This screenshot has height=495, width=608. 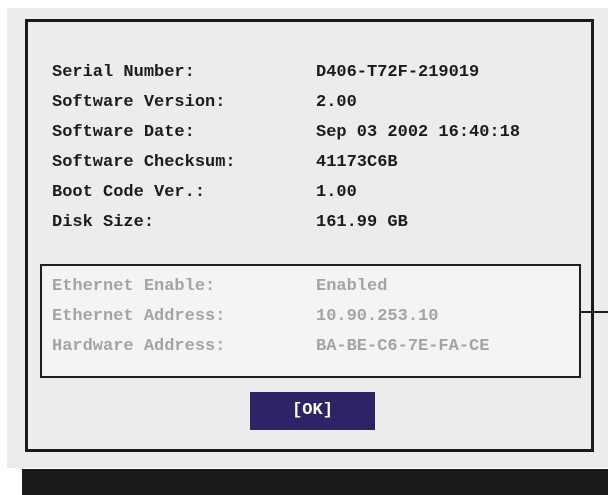 I want to click on hardware-address-row: Hardware Address: BA-BE-C6-7E-FA-CE, so click(x=270, y=377).